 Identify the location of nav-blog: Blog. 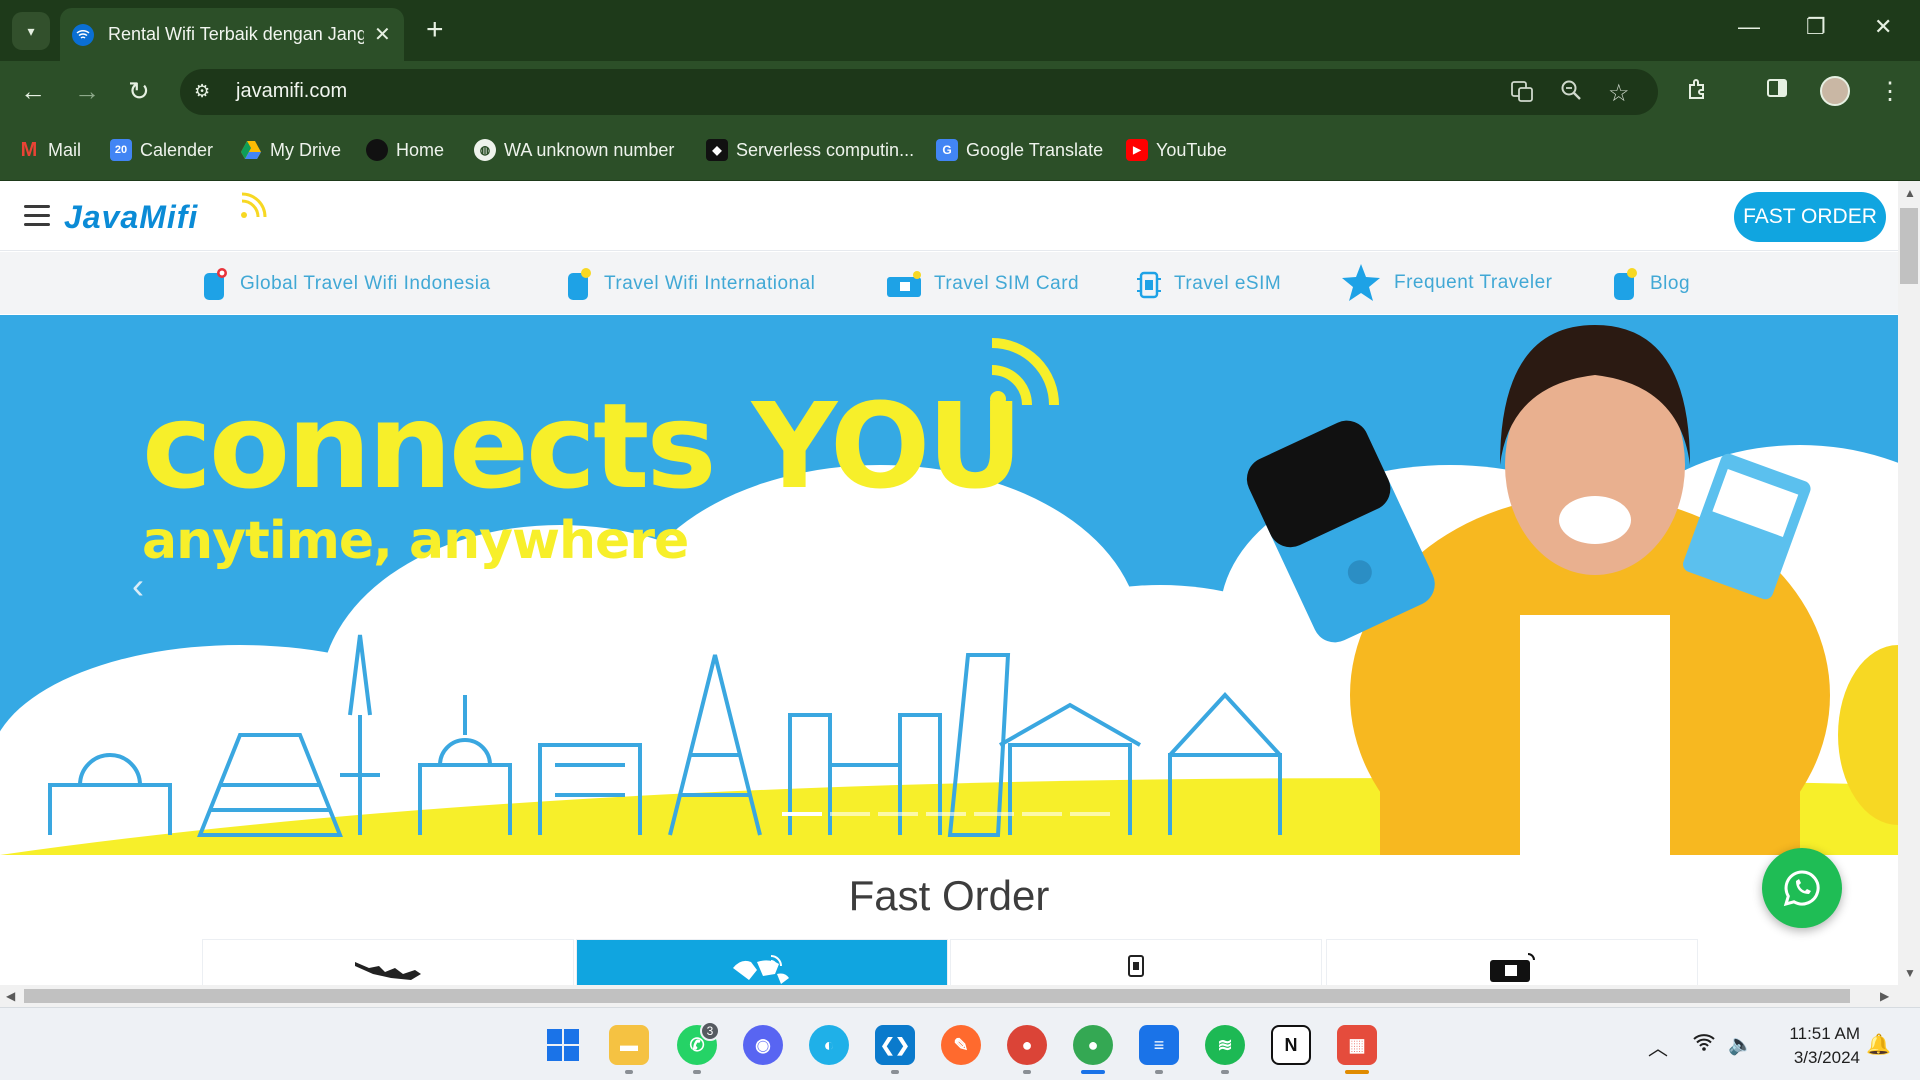
(1651, 284).